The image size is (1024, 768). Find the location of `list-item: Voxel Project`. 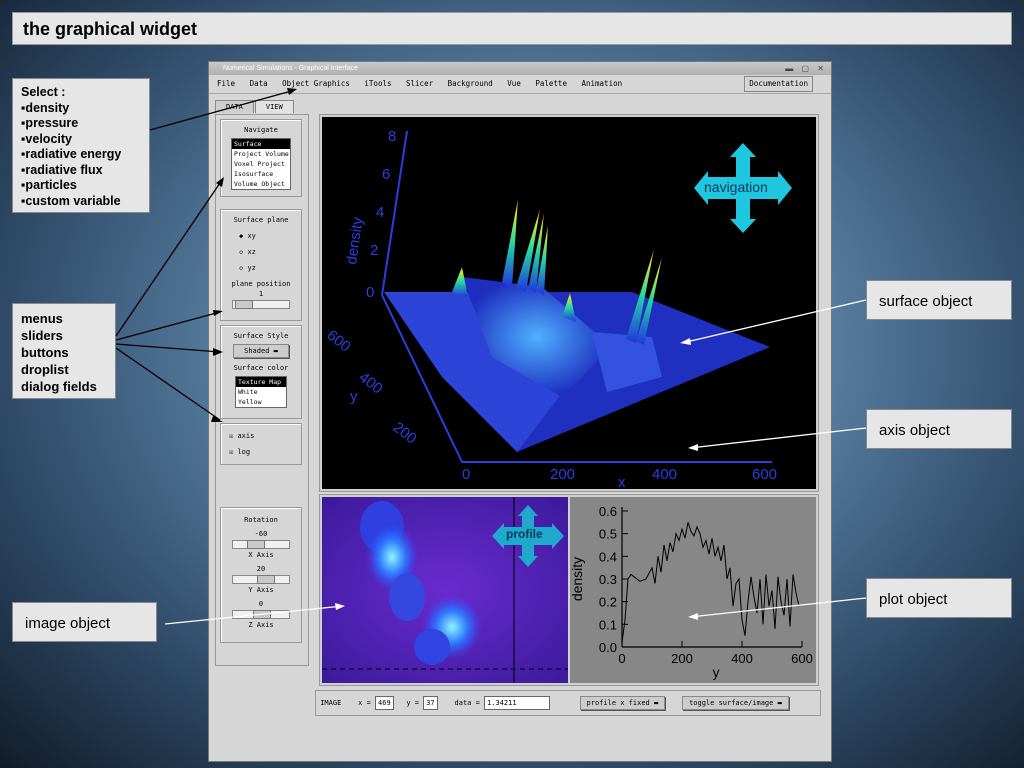

list-item: Voxel Project is located at coordinates (261, 164).